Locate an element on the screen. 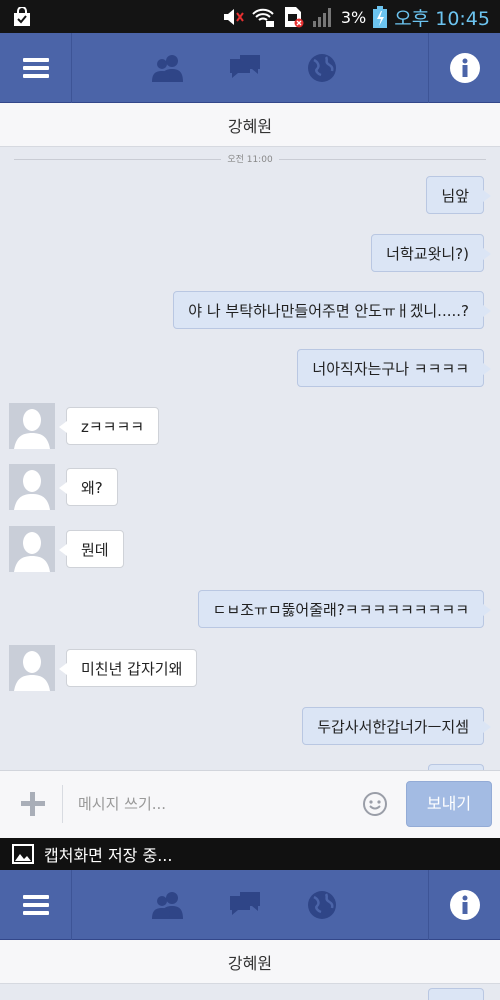  message-bubble-received: 왜? is located at coordinates (88, 487).